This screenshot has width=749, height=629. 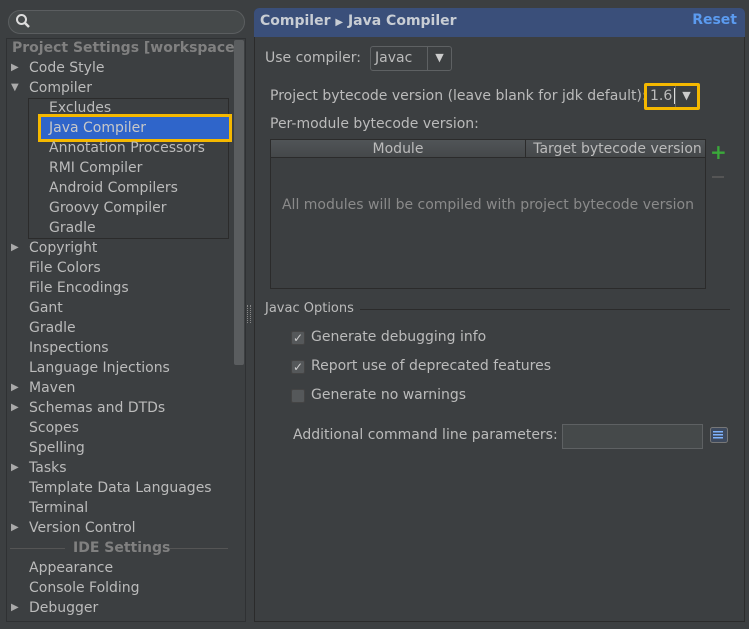 I want to click on expand-editor-icon, so click(x=719, y=435).